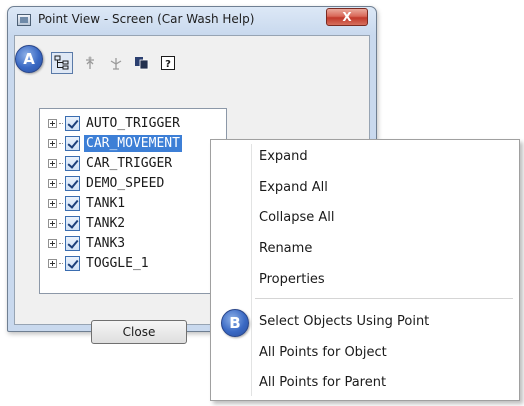 The image size is (524, 406). What do you see at coordinates (129, 163) in the screenshot?
I see `tree-item-label: CAR_TRIGGER` at bounding box center [129, 163].